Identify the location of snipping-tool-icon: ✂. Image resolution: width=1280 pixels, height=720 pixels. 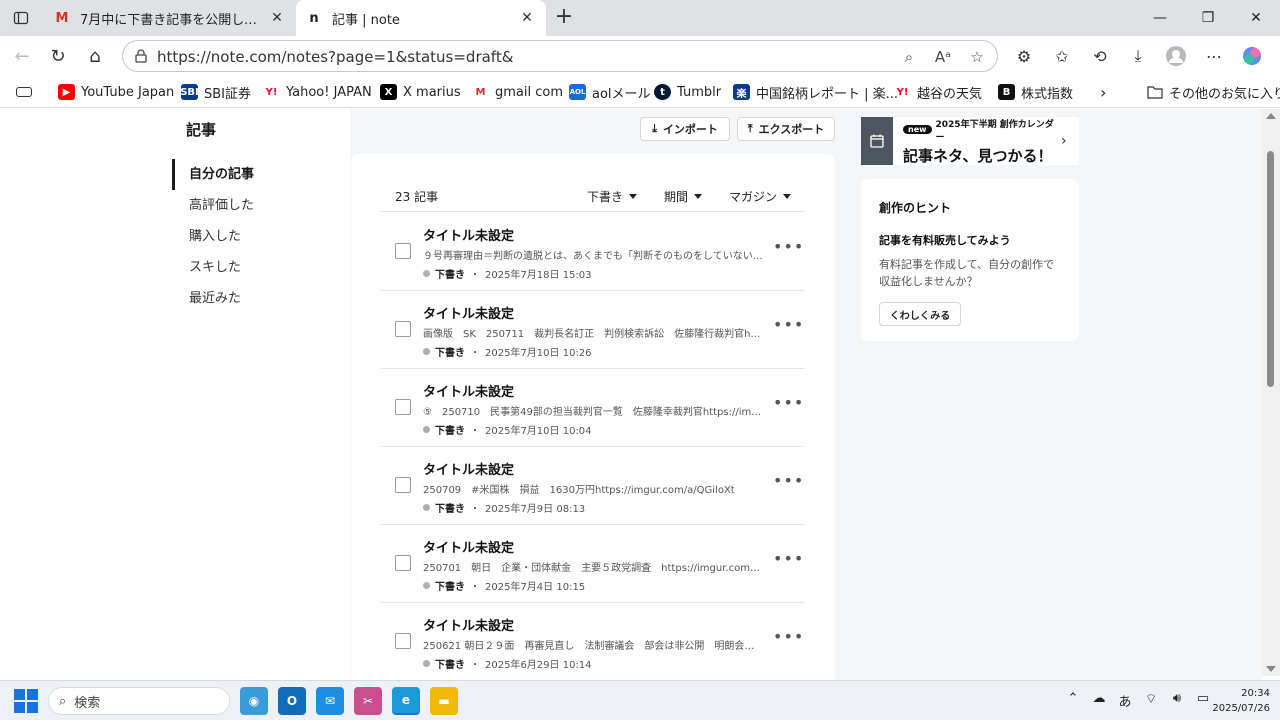
(368, 701).